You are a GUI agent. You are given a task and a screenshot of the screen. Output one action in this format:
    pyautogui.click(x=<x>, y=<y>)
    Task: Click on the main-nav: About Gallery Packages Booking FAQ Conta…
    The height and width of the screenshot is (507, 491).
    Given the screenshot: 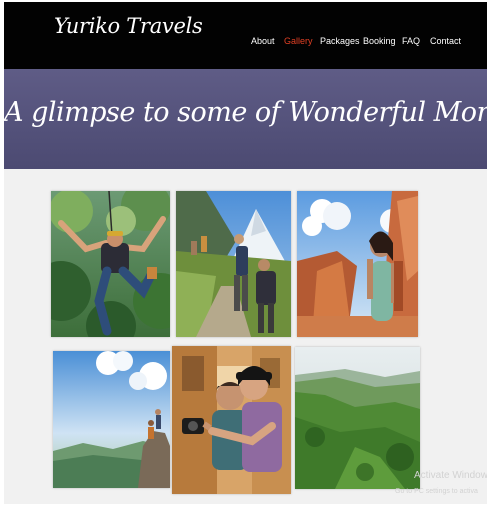 What is the action you would take?
    pyautogui.click(x=245, y=43)
    